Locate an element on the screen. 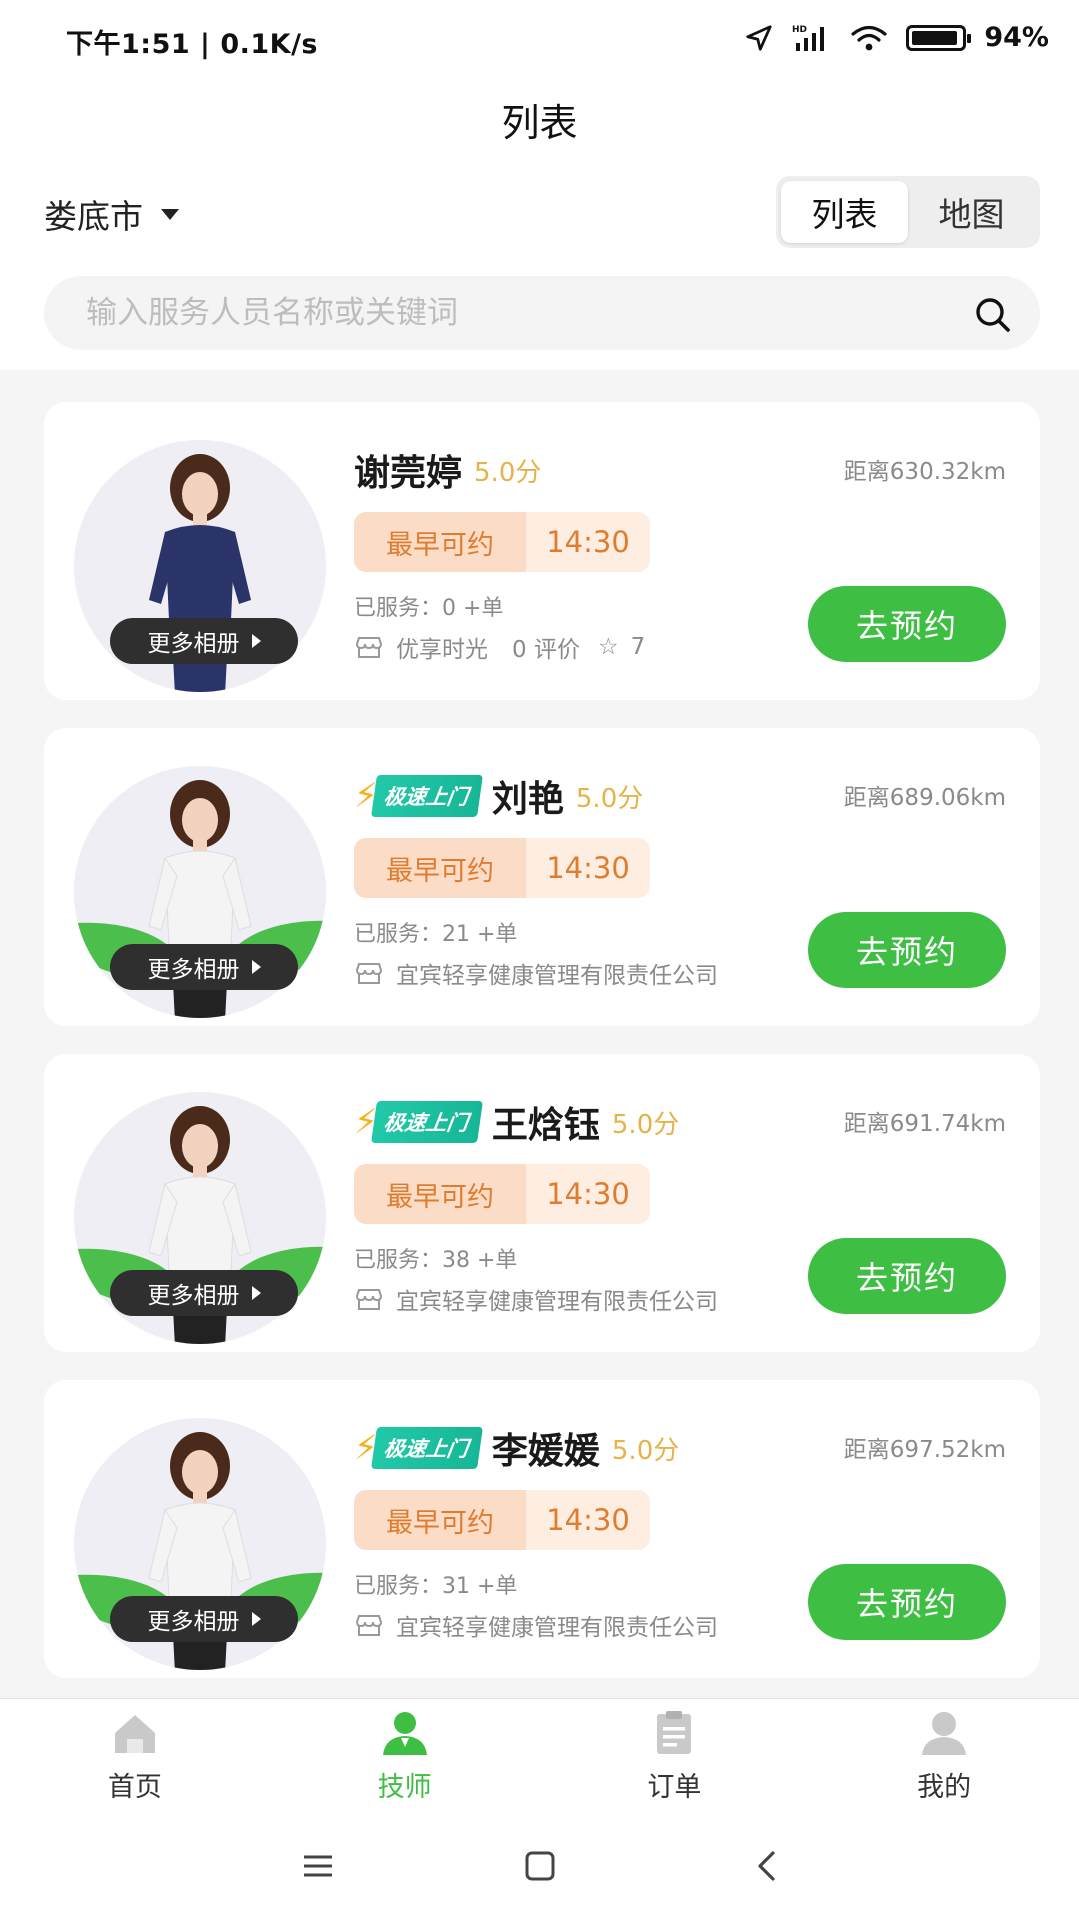 The height and width of the screenshot is (1919, 1079). name-row: ⚡ 极速上门 王焓钰 5.0分 is located at coordinates (516, 1122).